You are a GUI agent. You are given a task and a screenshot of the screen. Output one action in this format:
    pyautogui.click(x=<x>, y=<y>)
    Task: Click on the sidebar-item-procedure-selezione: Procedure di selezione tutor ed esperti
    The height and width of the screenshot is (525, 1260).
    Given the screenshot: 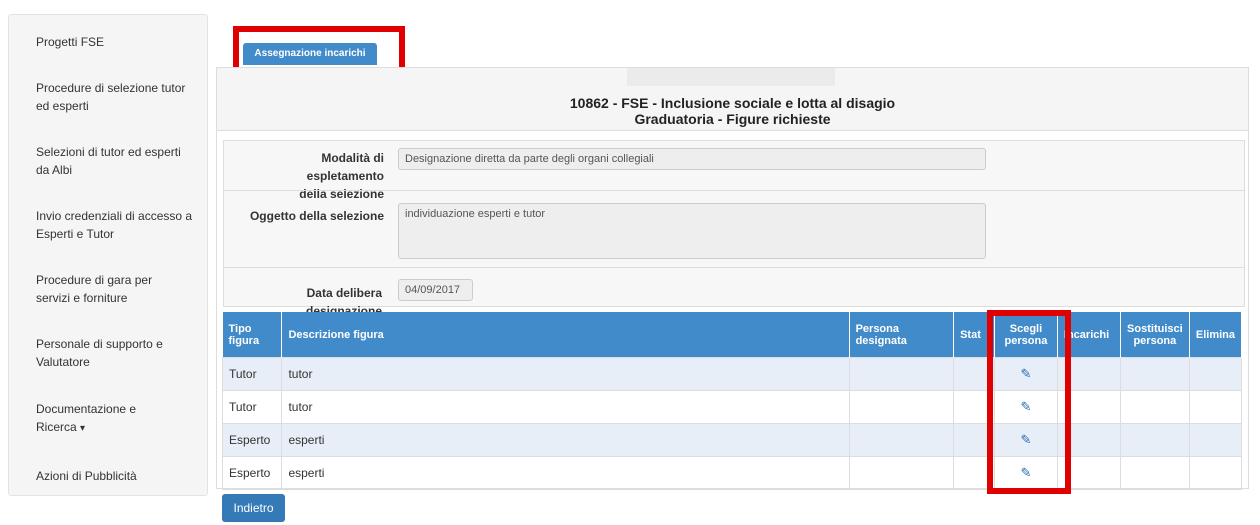 What is the action you would take?
    pyautogui.click(x=111, y=97)
    